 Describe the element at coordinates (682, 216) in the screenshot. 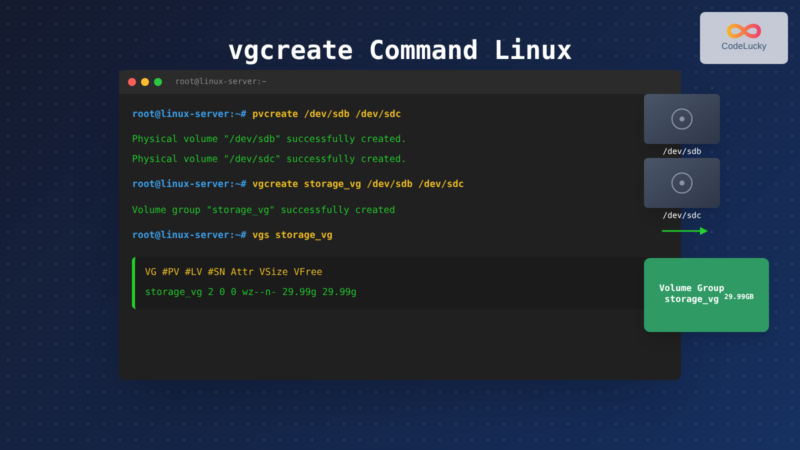

I see `disk-label: /dev/sdc` at that location.